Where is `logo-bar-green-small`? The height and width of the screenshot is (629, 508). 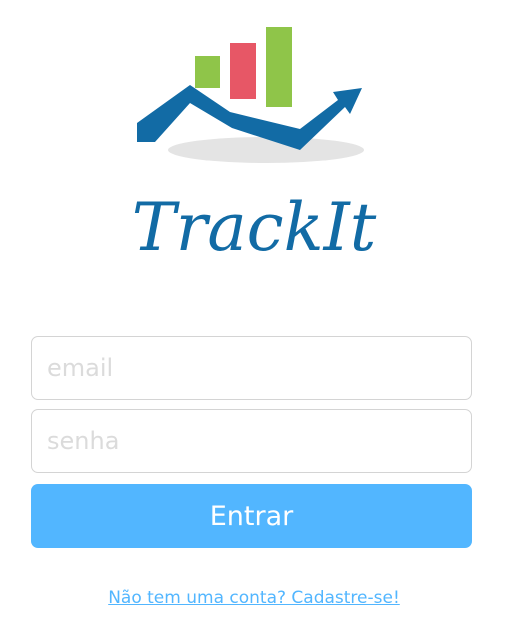 logo-bar-green-small is located at coordinates (207, 72).